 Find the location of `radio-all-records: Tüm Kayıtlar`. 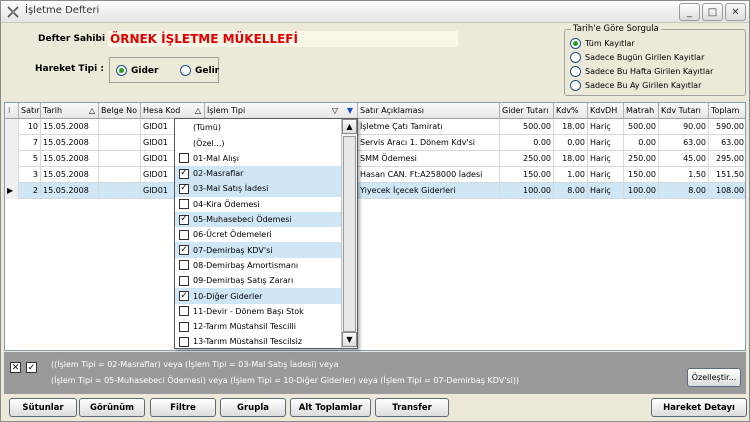

radio-all-records: Tüm Kayıtlar is located at coordinates (602, 43).